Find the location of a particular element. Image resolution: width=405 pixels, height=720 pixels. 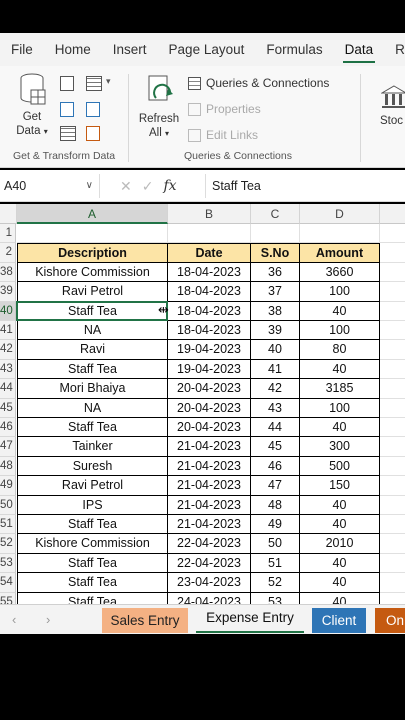

formula-input: Staff Tea is located at coordinates (305, 186).